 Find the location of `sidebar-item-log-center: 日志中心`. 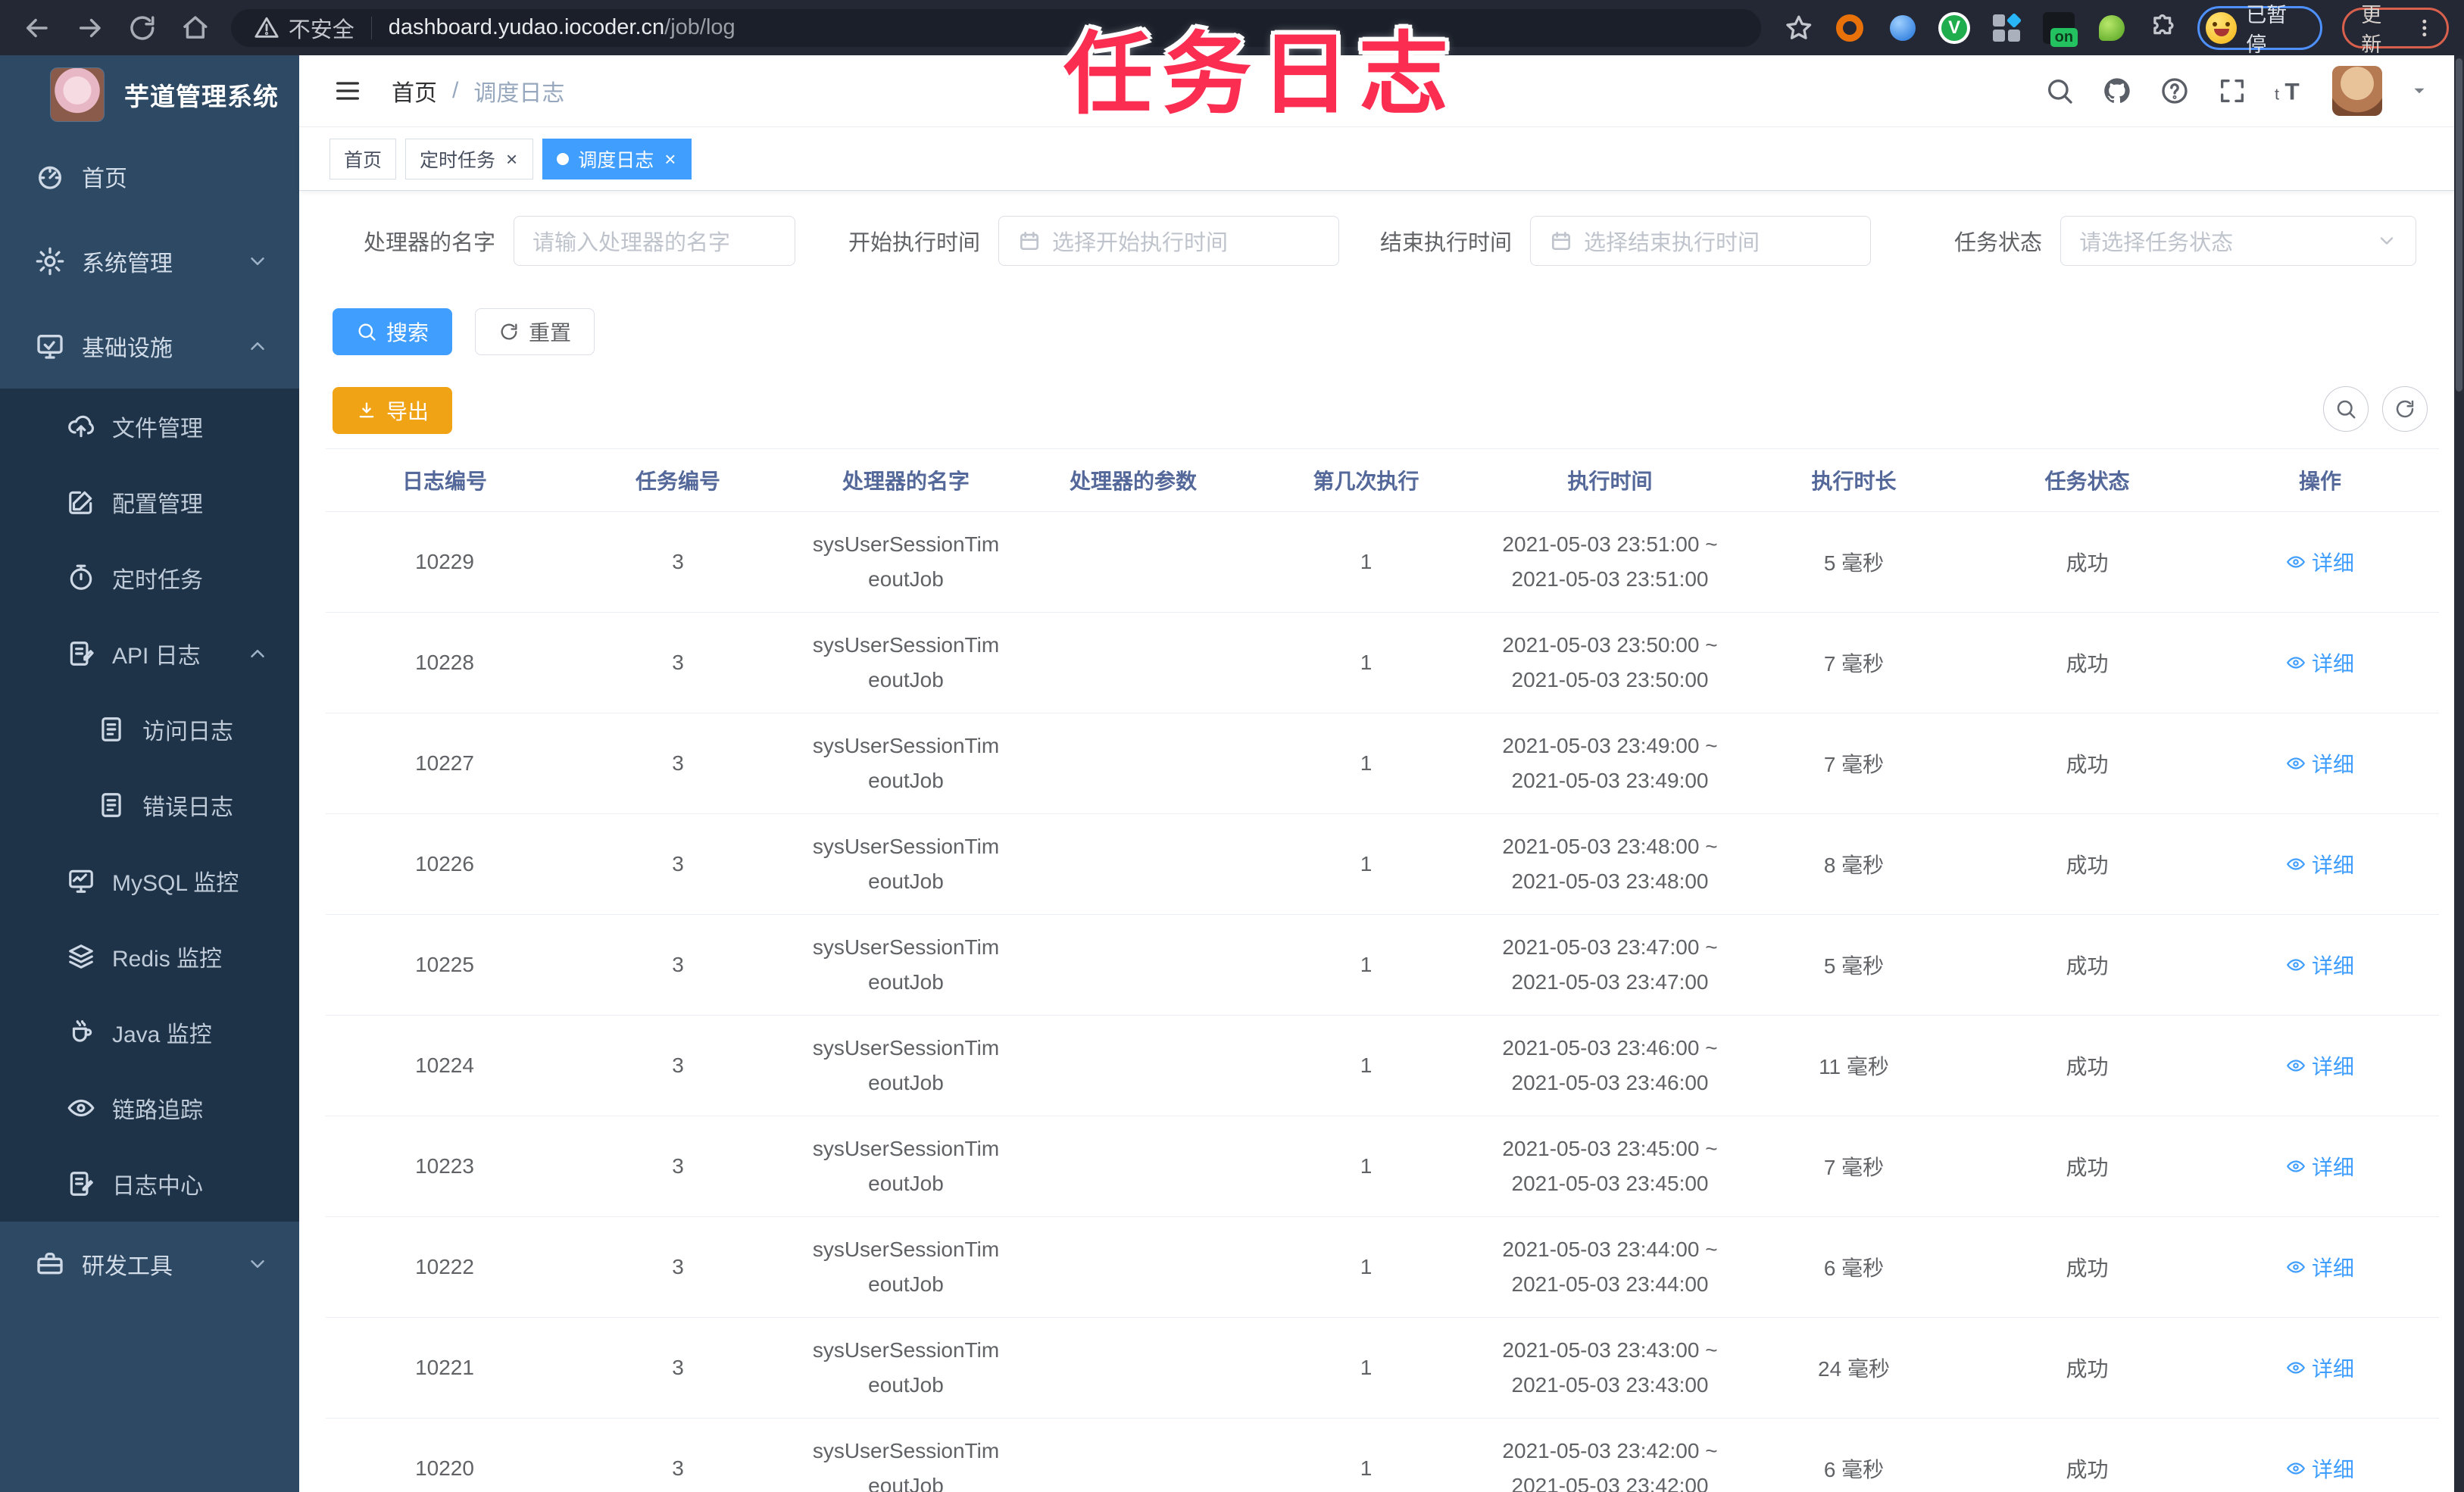

sidebar-item-log-center: 日志中心 is located at coordinates (149, 1184).